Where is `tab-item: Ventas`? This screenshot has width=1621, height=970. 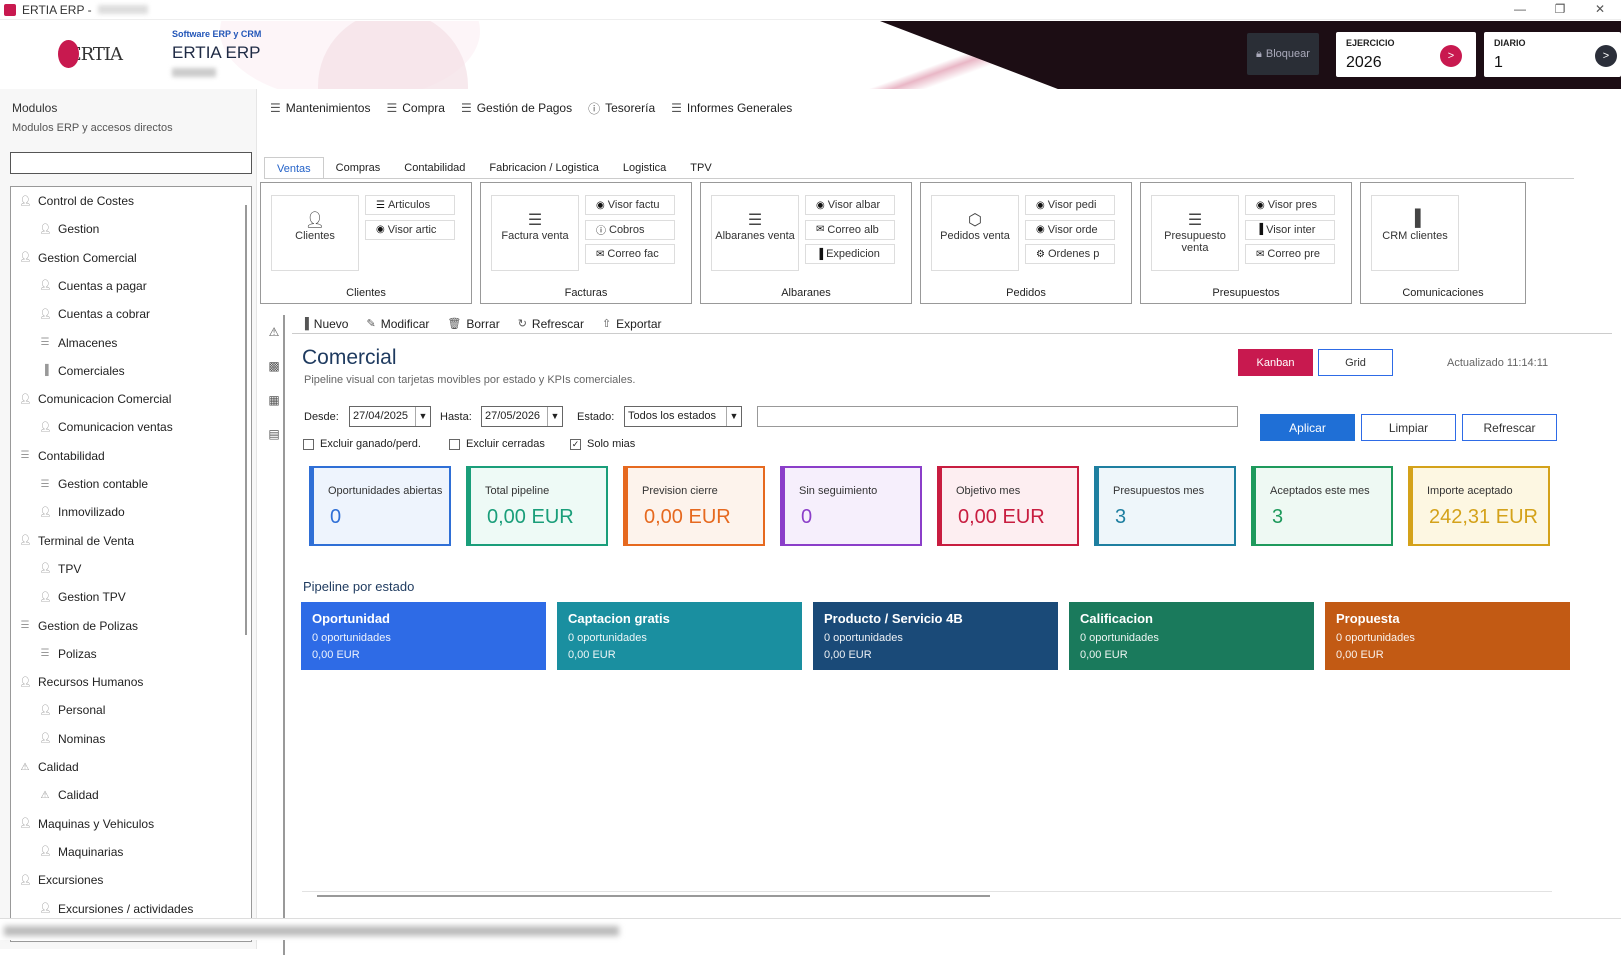
tab-item: Ventas is located at coordinates (294, 168).